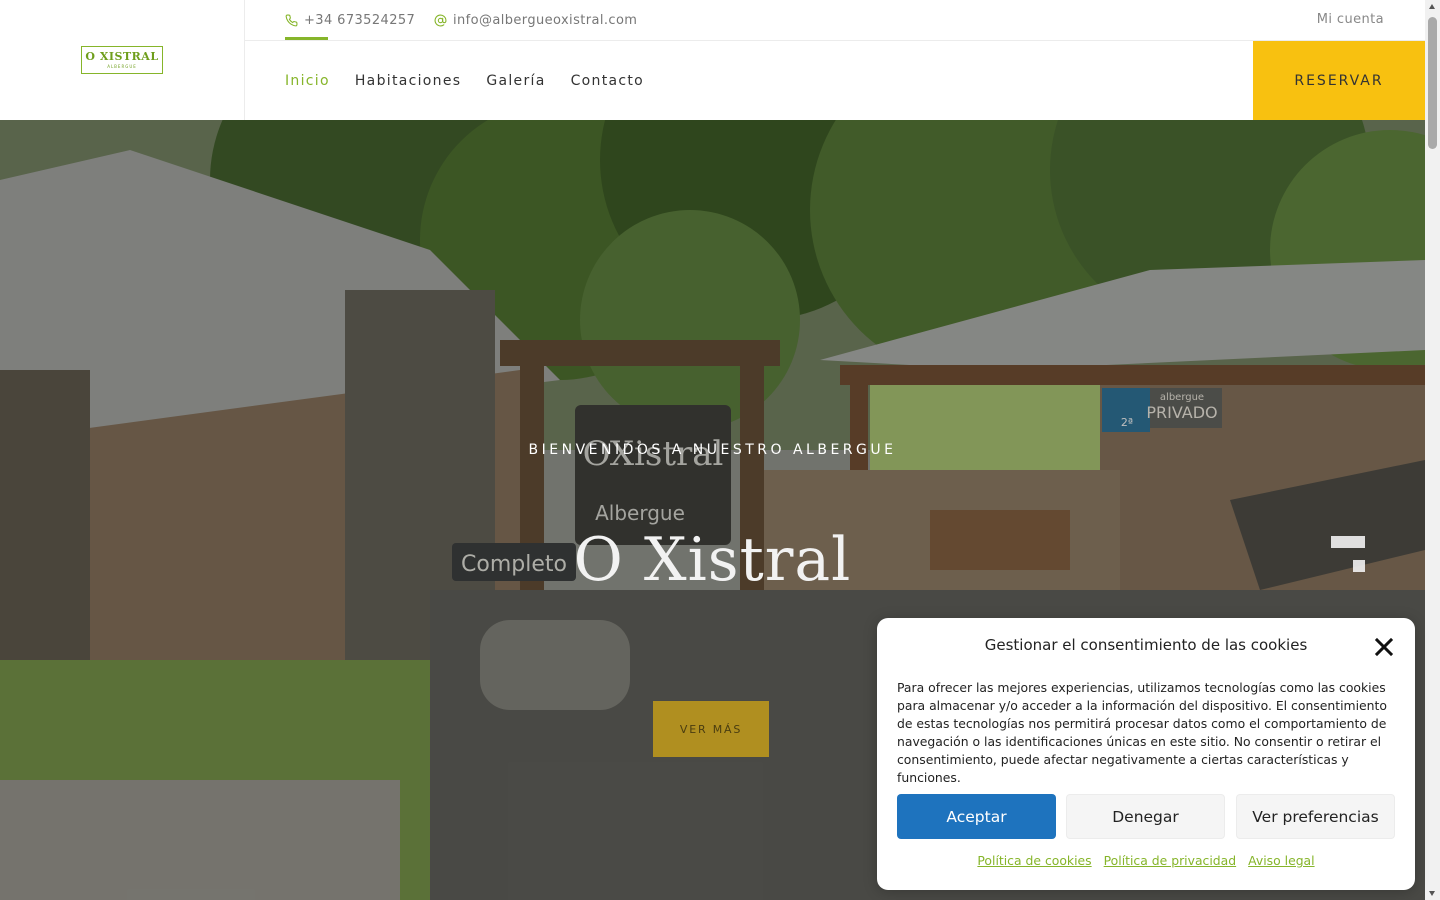 The image size is (1440, 900). I want to click on logo-title: O XISTRAL, so click(122, 56).